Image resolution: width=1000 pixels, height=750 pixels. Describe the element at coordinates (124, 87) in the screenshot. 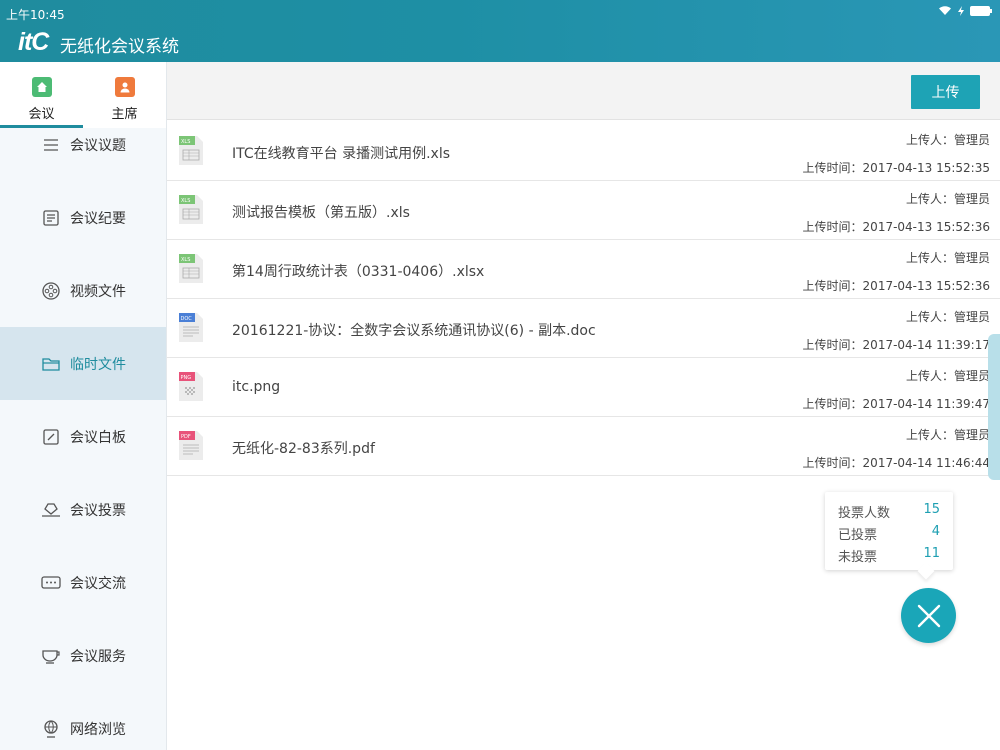

I see `person-icon` at that location.